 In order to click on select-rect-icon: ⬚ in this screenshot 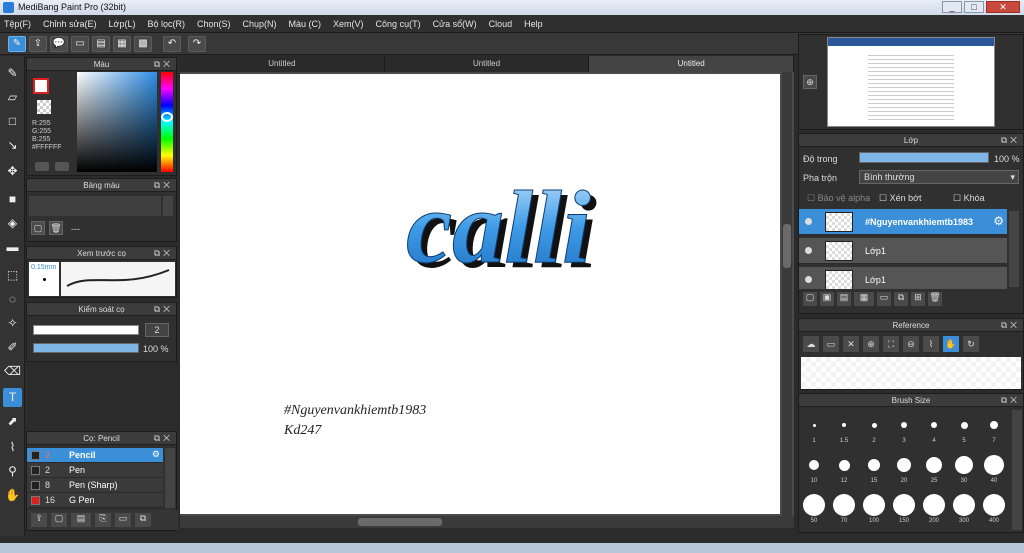, I will do `click(12, 275)`.